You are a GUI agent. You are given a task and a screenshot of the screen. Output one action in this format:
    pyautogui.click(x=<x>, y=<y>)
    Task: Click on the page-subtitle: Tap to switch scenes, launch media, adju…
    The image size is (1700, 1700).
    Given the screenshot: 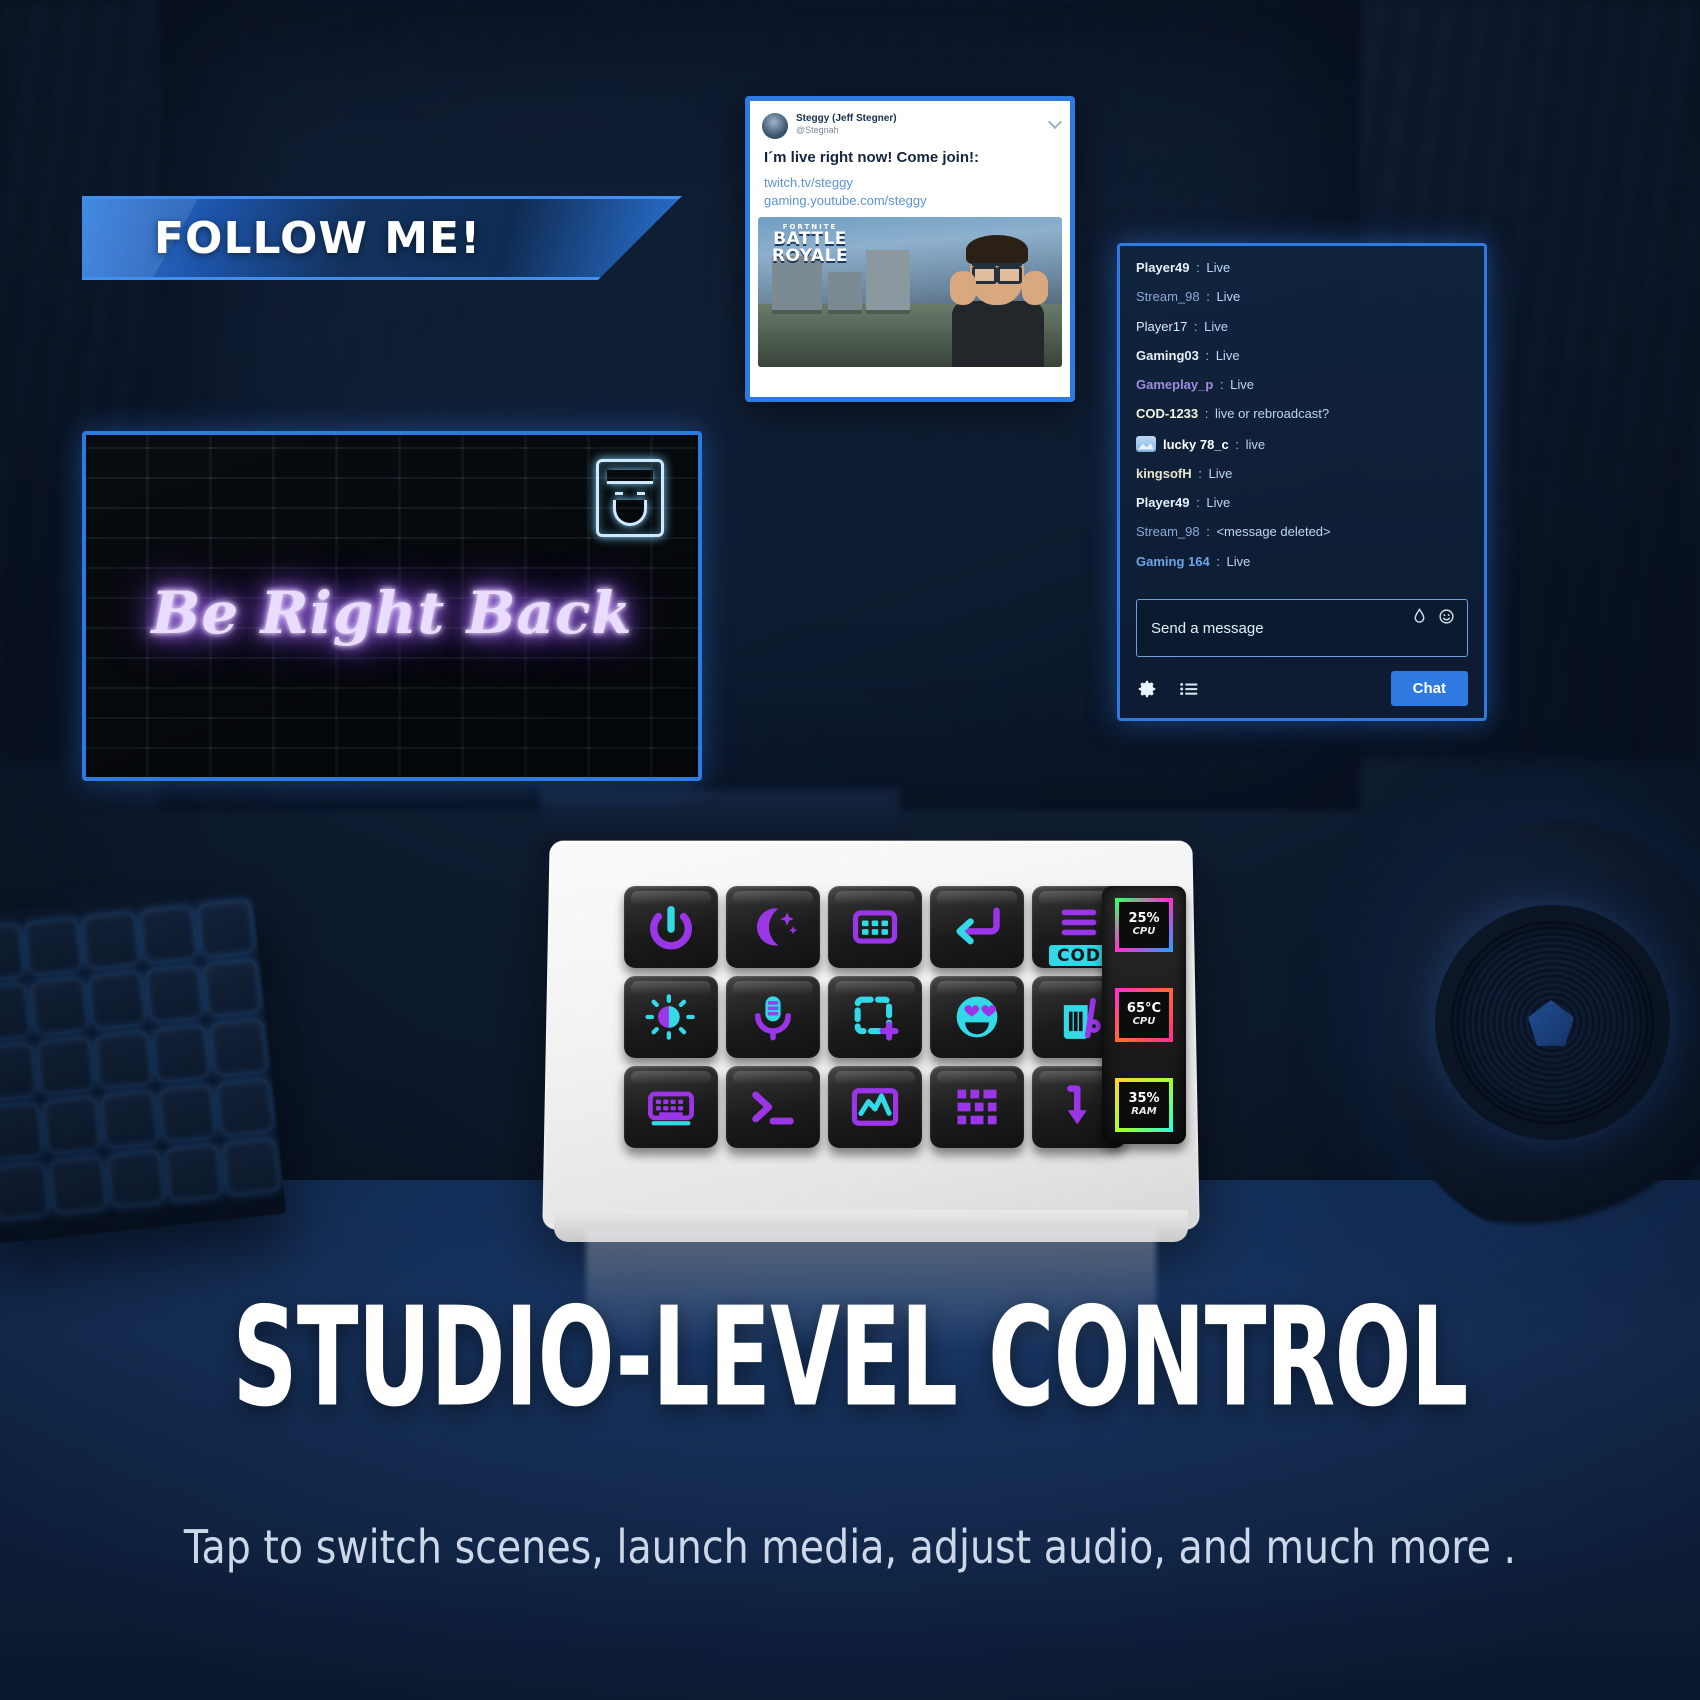 What is the action you would take?
    pyautogui.click(x=850, y=1547)
    